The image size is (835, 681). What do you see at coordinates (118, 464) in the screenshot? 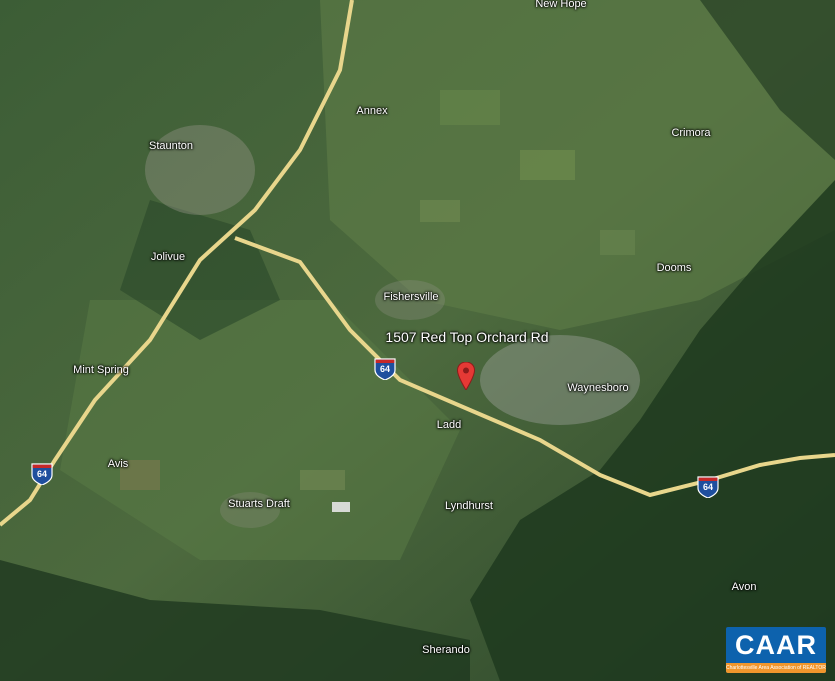
I see `place-label-avis: Avis` at bounding box center [118, 464].